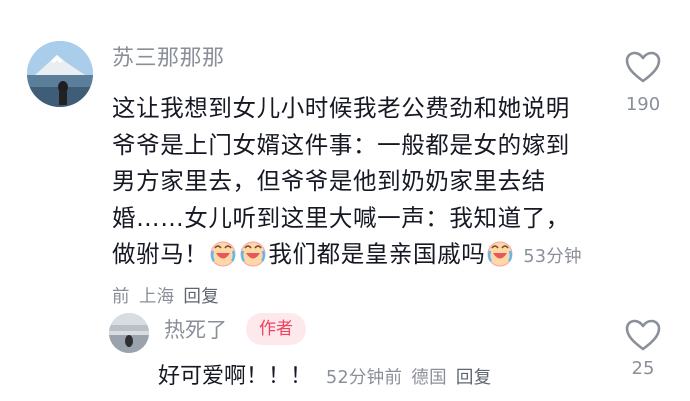  What do you see at coordinates (168, 56) in the screenshot?
I see `comment-author-name: 苏三那那那` at bounding box center [168, 56].